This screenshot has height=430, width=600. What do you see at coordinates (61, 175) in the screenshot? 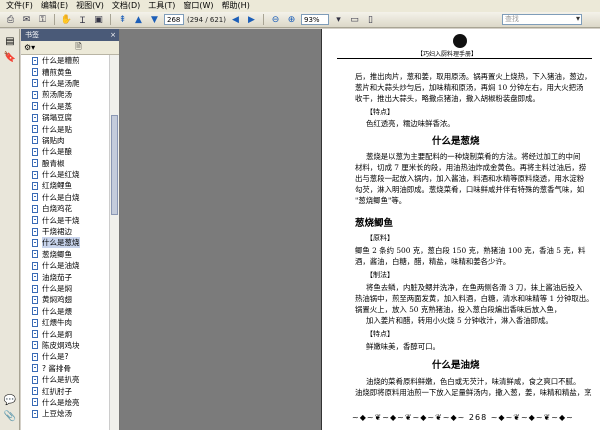
I see `bookmark-label: 什么是红烧` at bounding box center [61, 175].